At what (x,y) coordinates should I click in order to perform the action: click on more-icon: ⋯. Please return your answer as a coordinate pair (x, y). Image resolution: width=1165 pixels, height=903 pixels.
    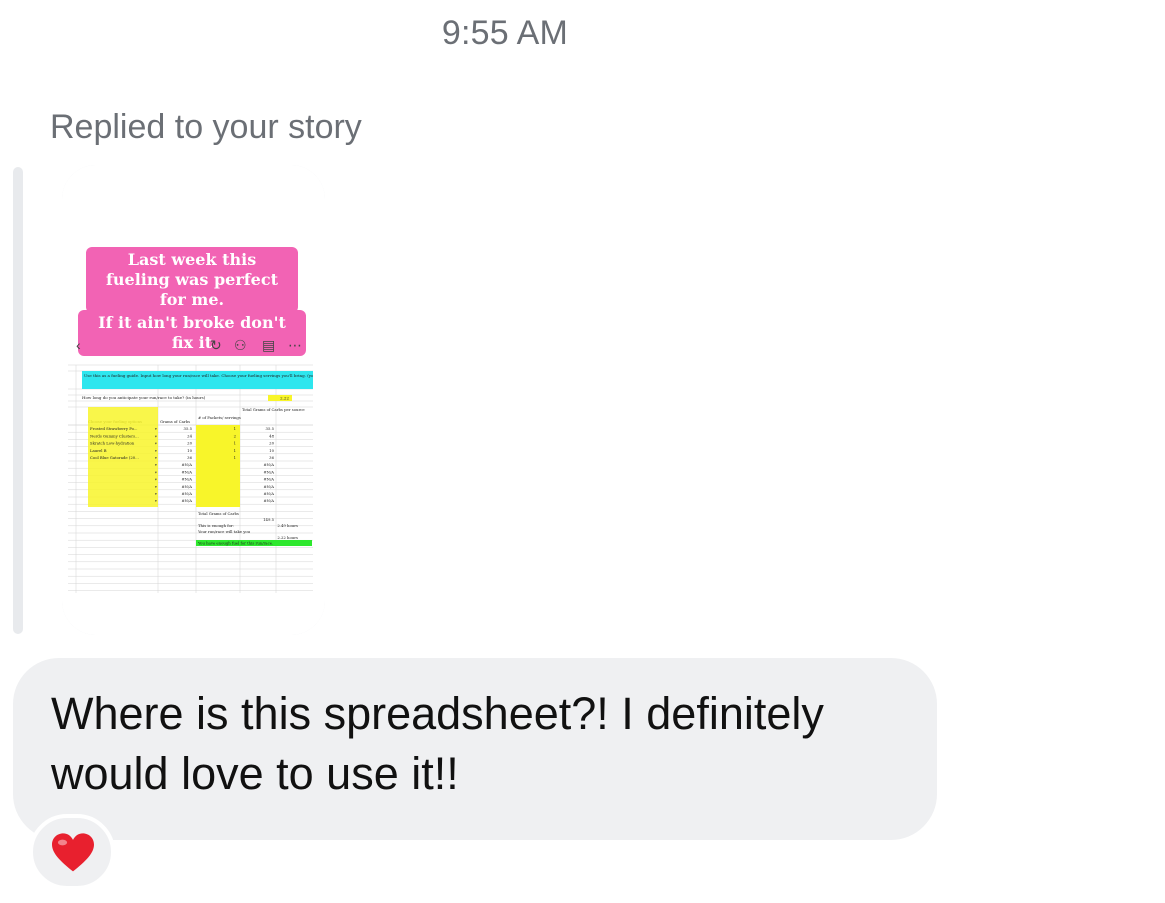
    Looking at the image, I should click on (295, 345).